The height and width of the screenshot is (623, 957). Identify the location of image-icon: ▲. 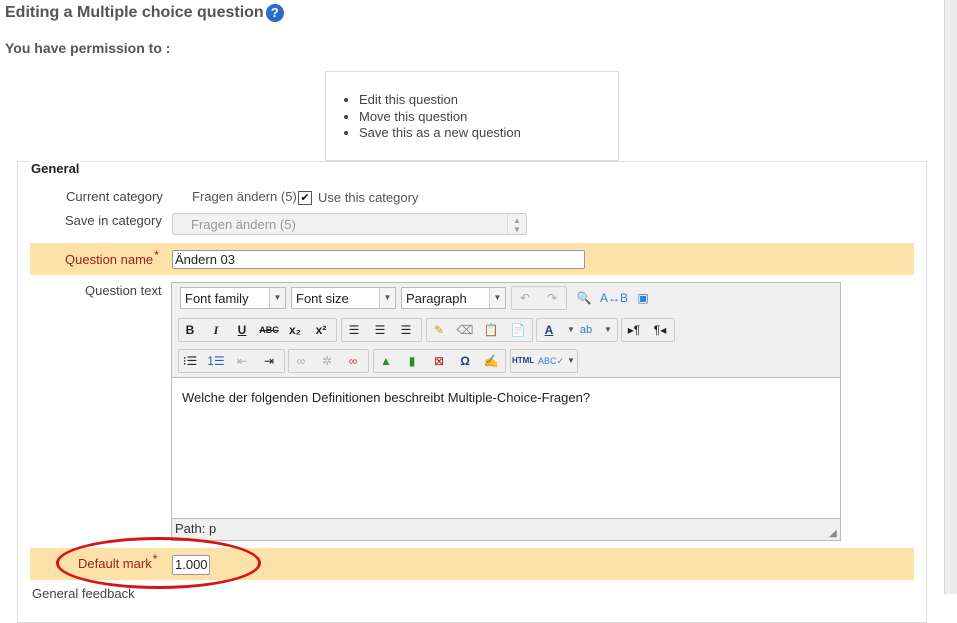
(386, 361).